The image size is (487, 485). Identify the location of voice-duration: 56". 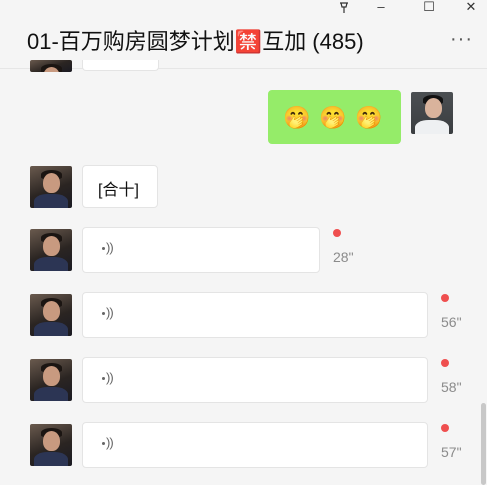
(451, 322).